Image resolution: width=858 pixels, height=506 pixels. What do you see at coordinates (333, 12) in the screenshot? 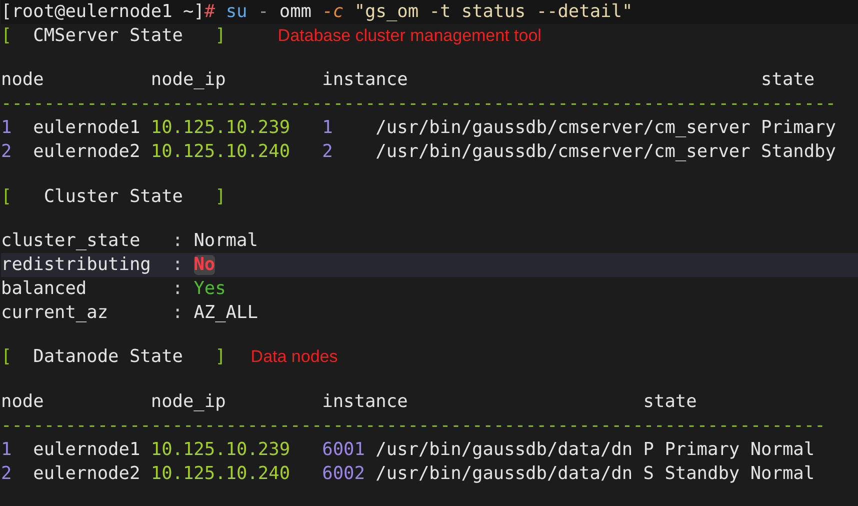
I see `command-token: -c` at bounding box center [333, 12].